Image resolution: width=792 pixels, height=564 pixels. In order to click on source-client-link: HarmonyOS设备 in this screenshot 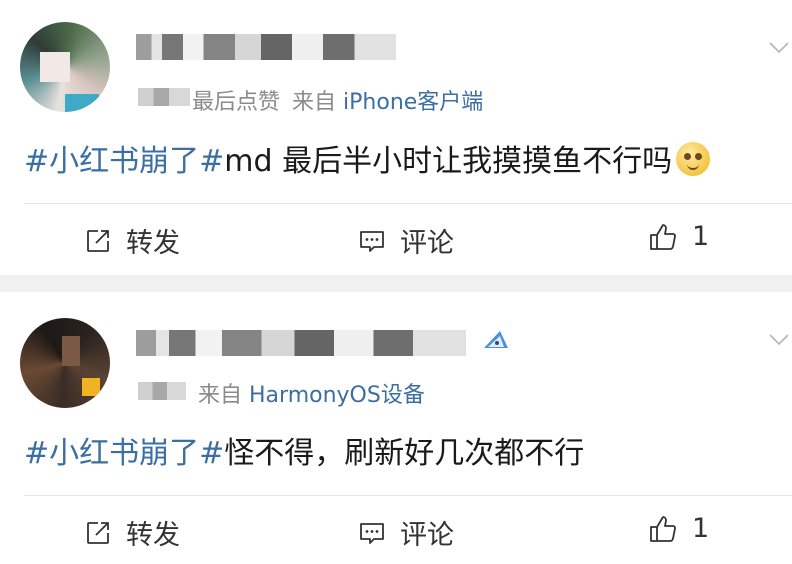, I will do `click(337, 395)`.